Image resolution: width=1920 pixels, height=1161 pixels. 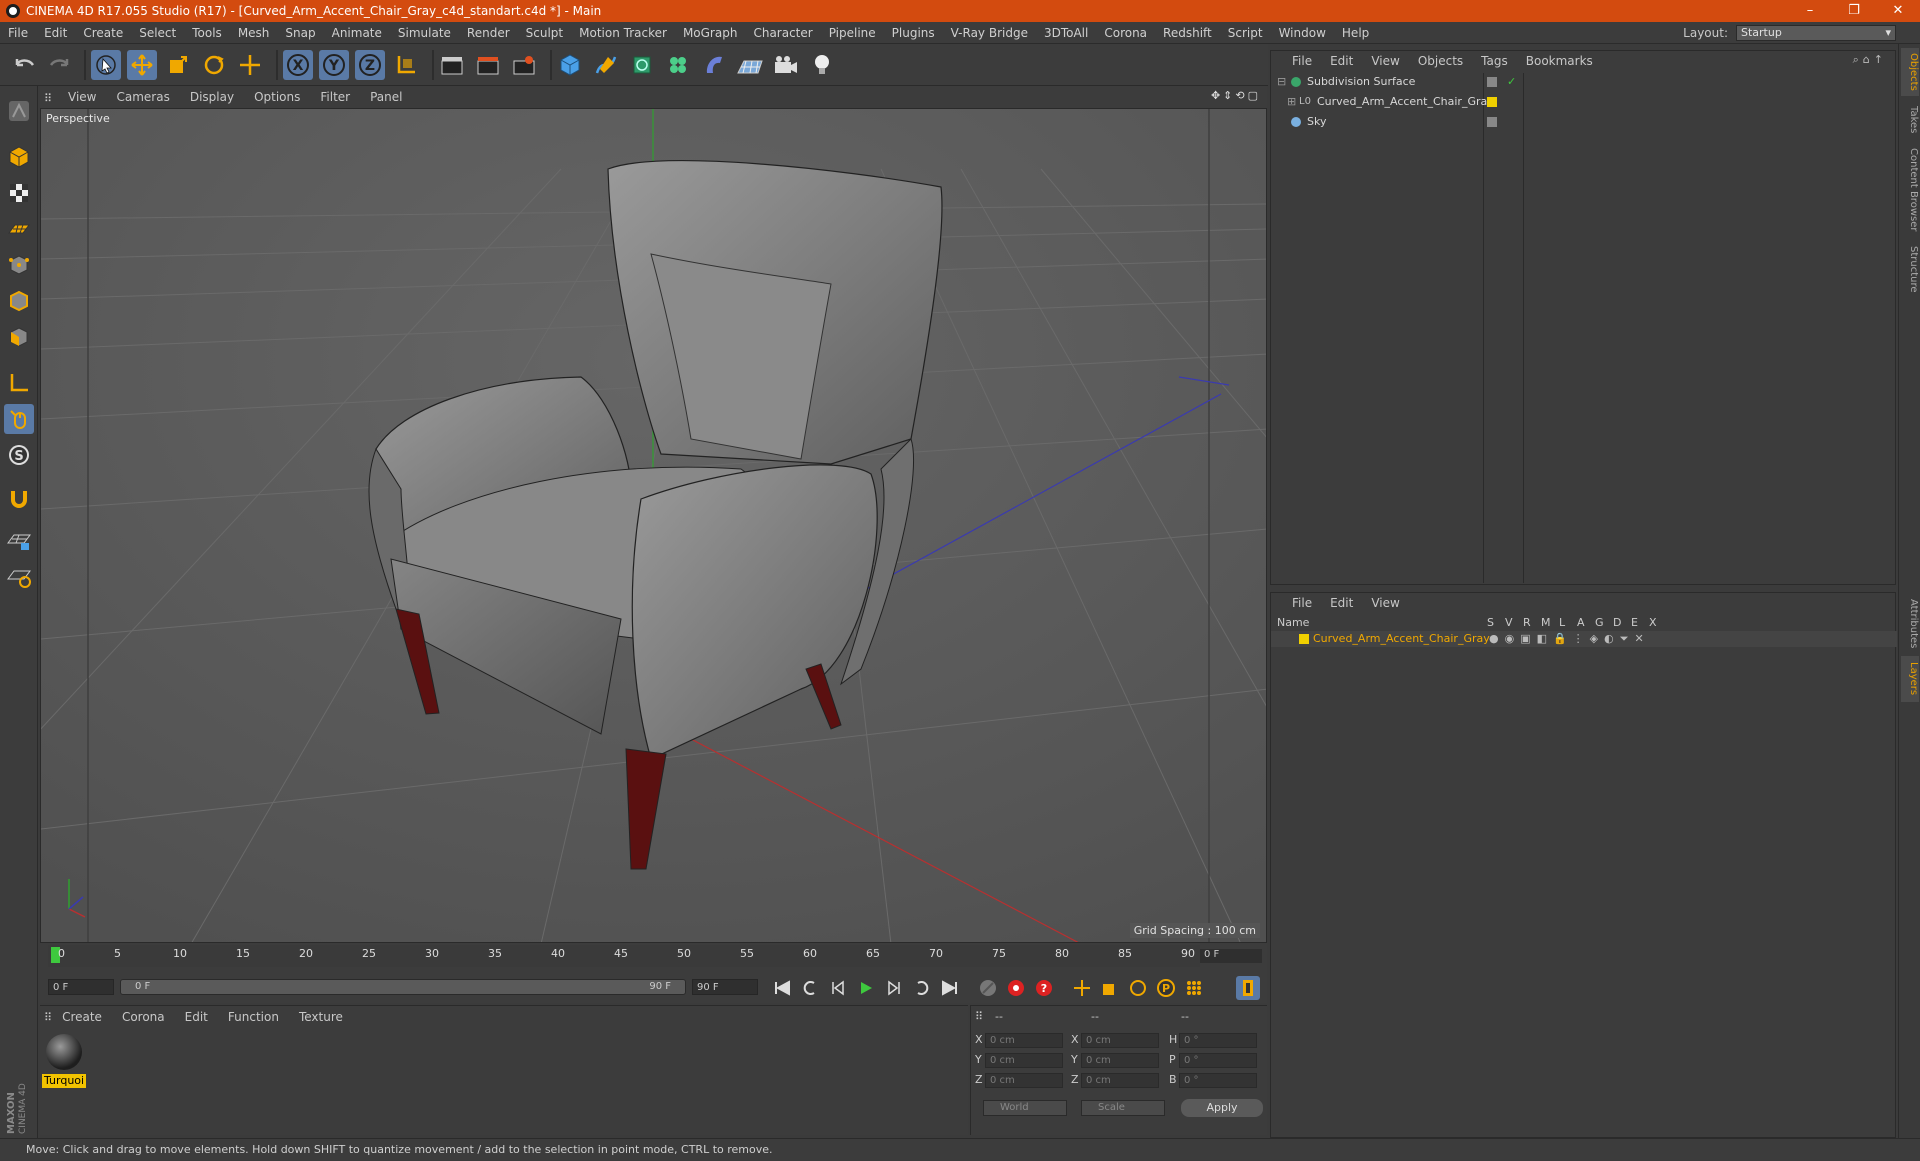 I want to click on objects-menu-view: View, so click(x=1385, y=61).